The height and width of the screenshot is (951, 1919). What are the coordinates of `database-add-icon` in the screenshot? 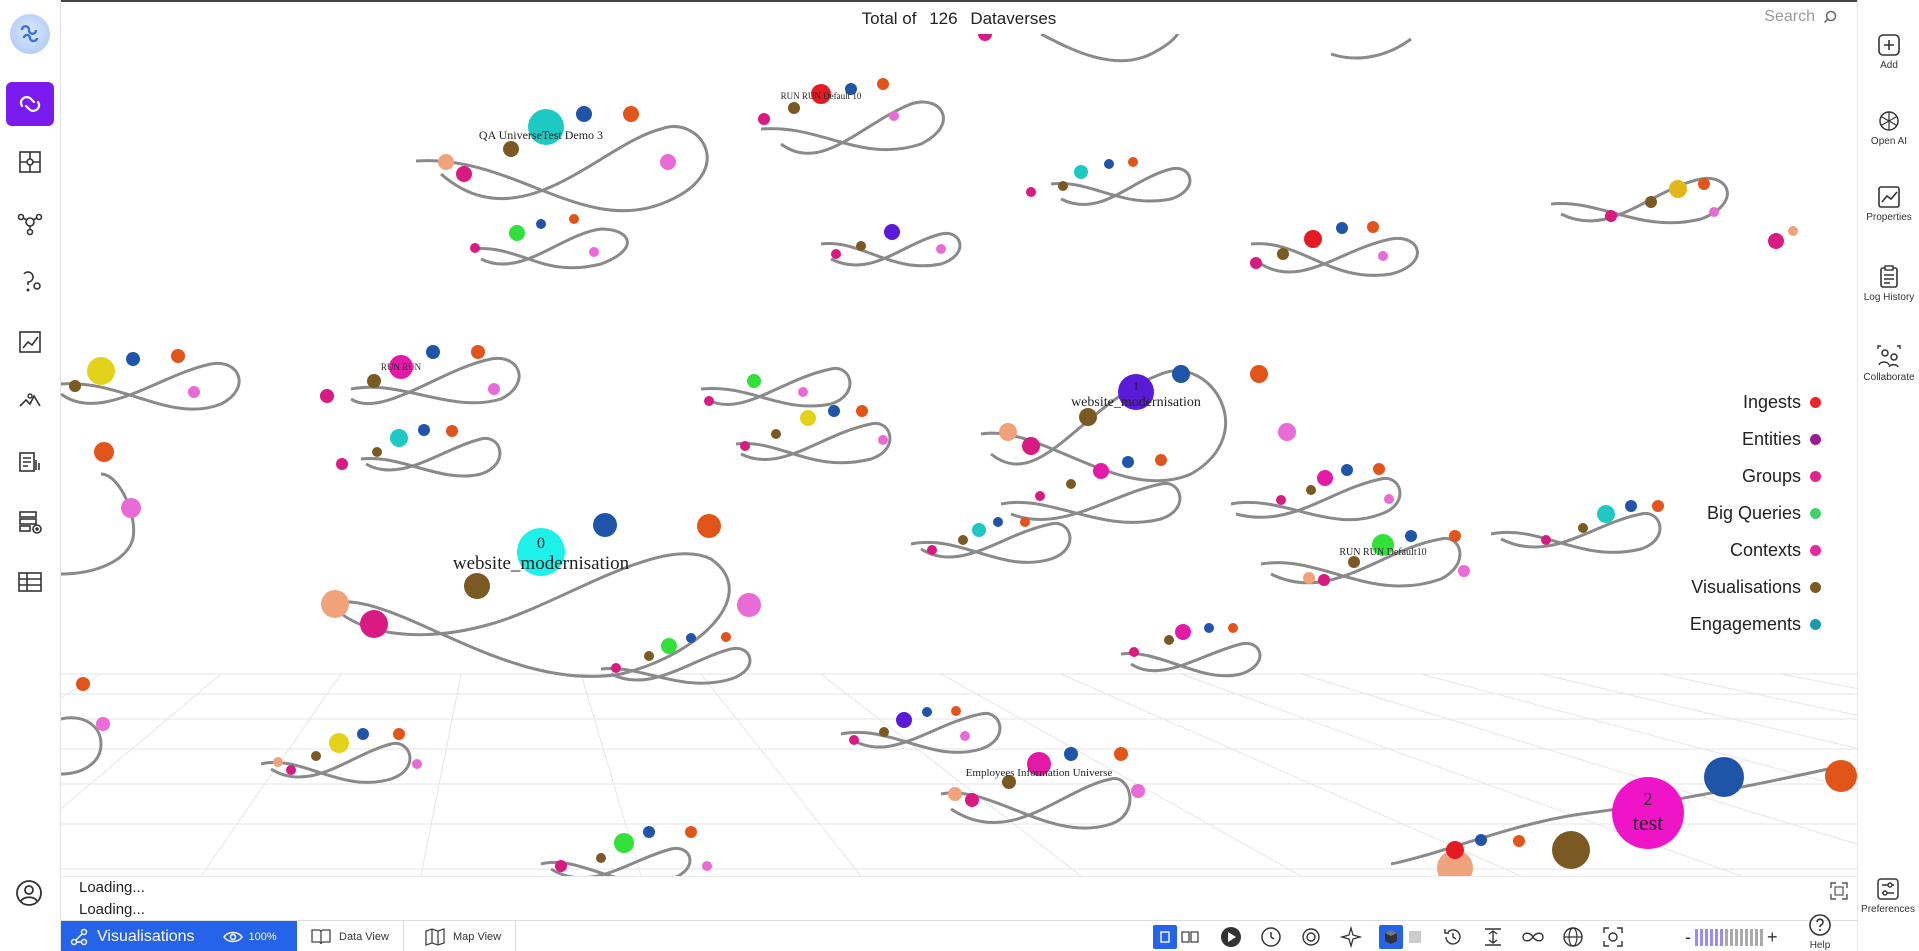 It's located at (30, 522).